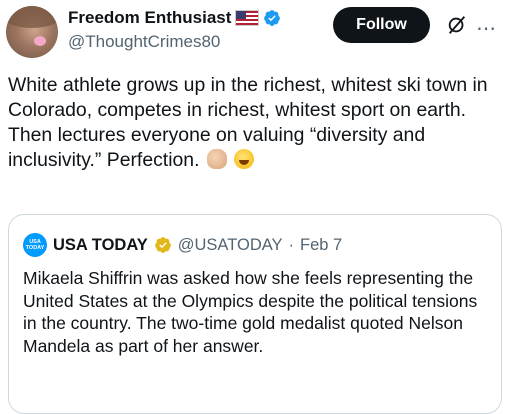 The height and width of the screenshot is (414, 510). What do you see at coordinates (244, 159) in the screenshot?
I see `tears-of-joy-icon` at bounding box center [244, 159].